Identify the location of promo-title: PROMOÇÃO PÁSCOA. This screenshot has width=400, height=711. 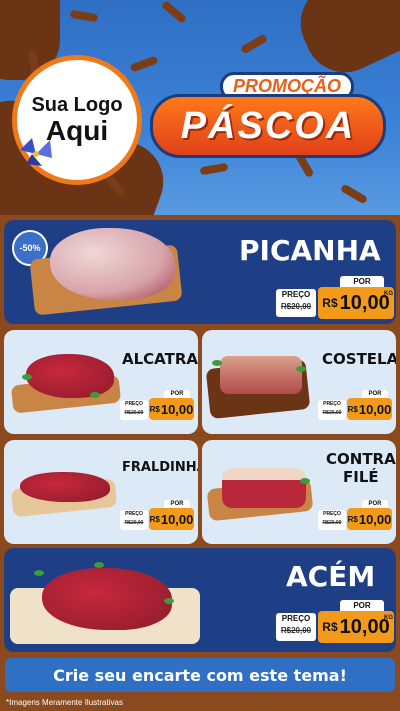
(270, 115).